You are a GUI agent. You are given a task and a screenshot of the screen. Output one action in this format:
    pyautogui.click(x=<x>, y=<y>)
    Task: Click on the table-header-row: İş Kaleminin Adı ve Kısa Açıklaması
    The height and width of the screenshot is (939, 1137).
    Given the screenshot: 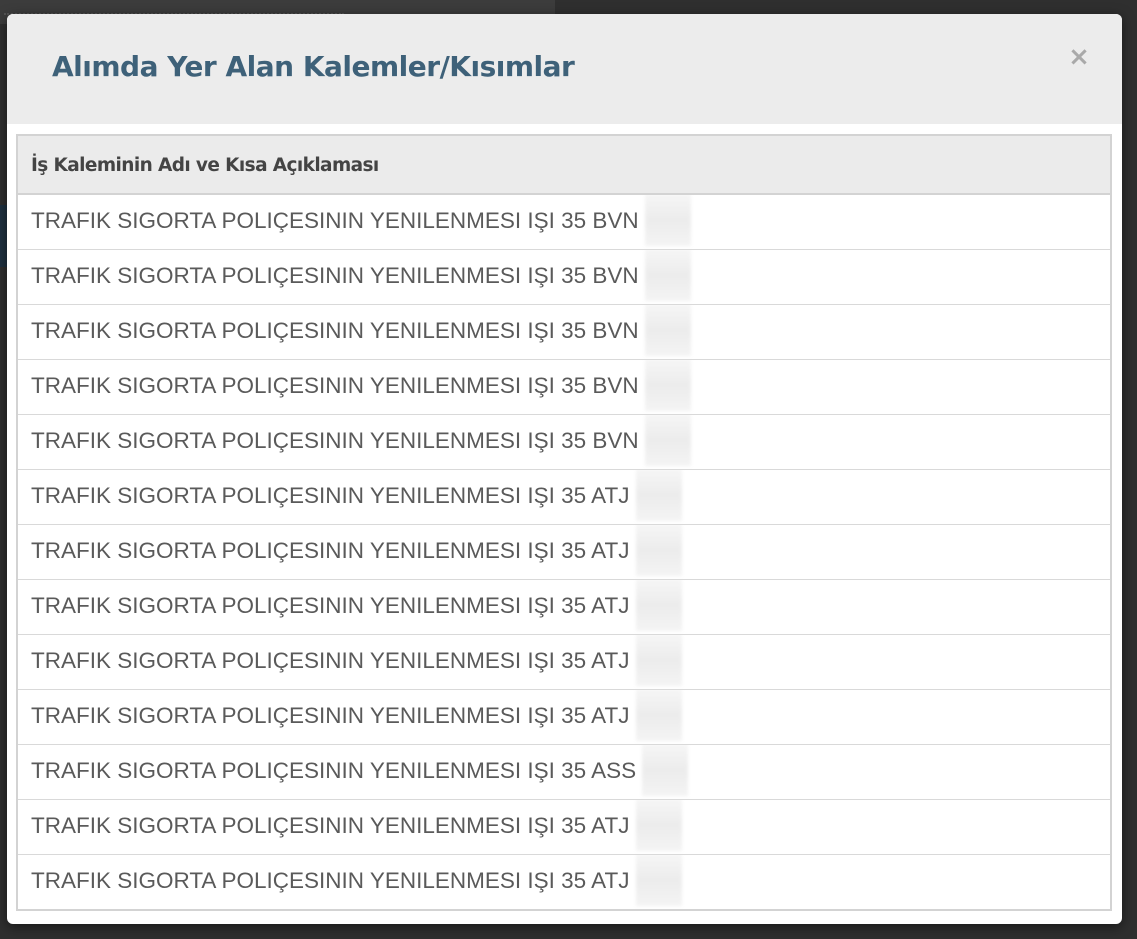 What is the action you would take?
    pyautogui.click(x=564, y=164)
    